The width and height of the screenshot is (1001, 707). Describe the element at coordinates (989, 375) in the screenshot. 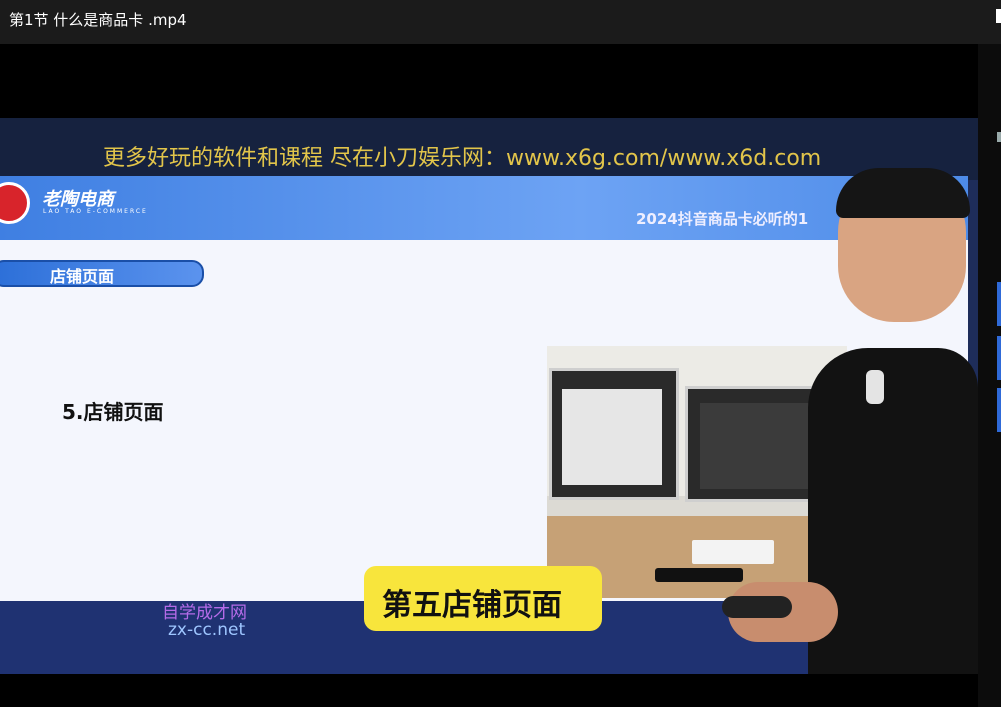

I see `side-panel` at that location.